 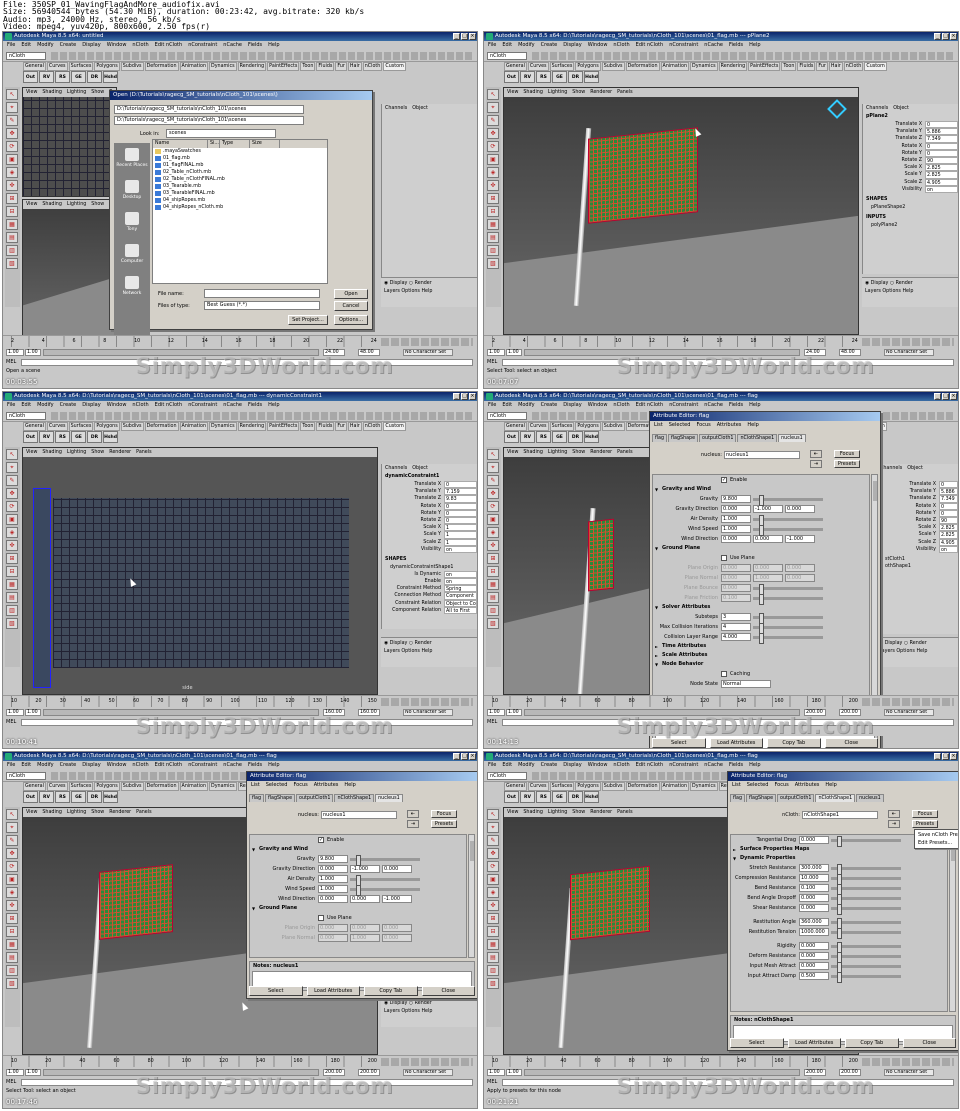 I want to click on viewport-menu-item: Show, so click(x=97, y=452).